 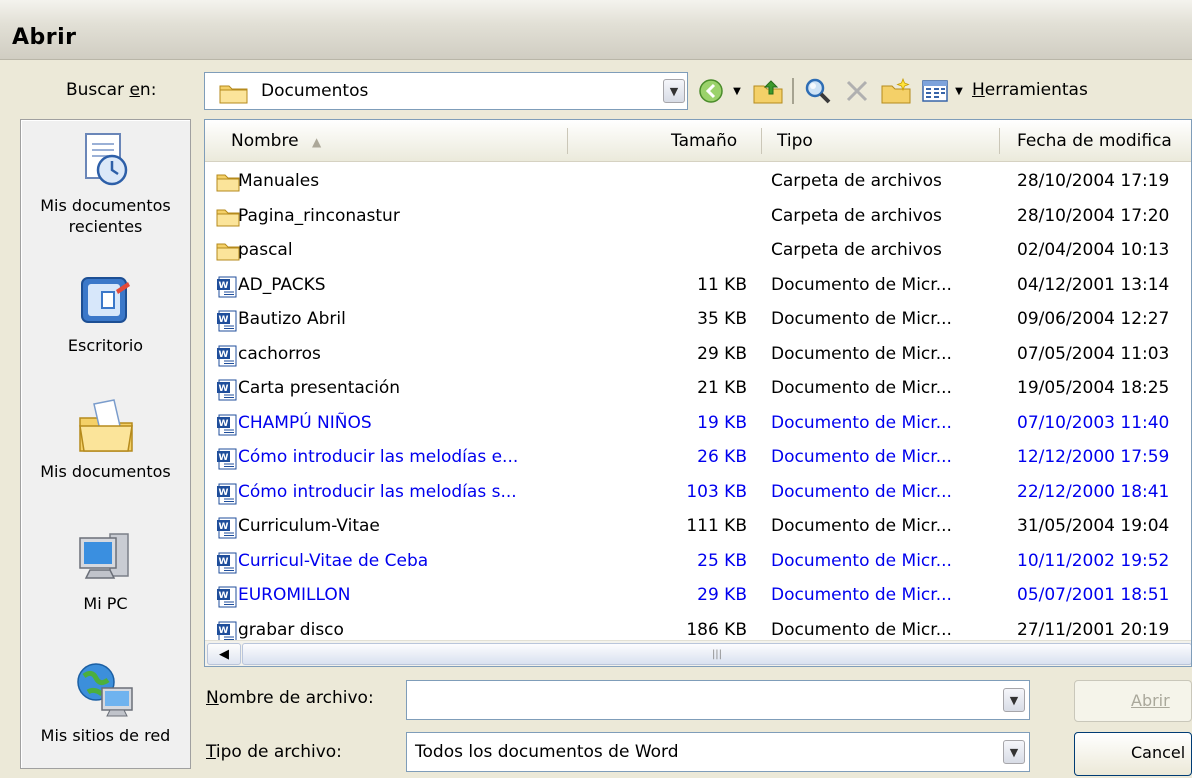 What do you see at coordinates (1093, 388) in the screenshot?
I see `file-date: 19/05/2004 18:25` at bounding box center [1093, 388].